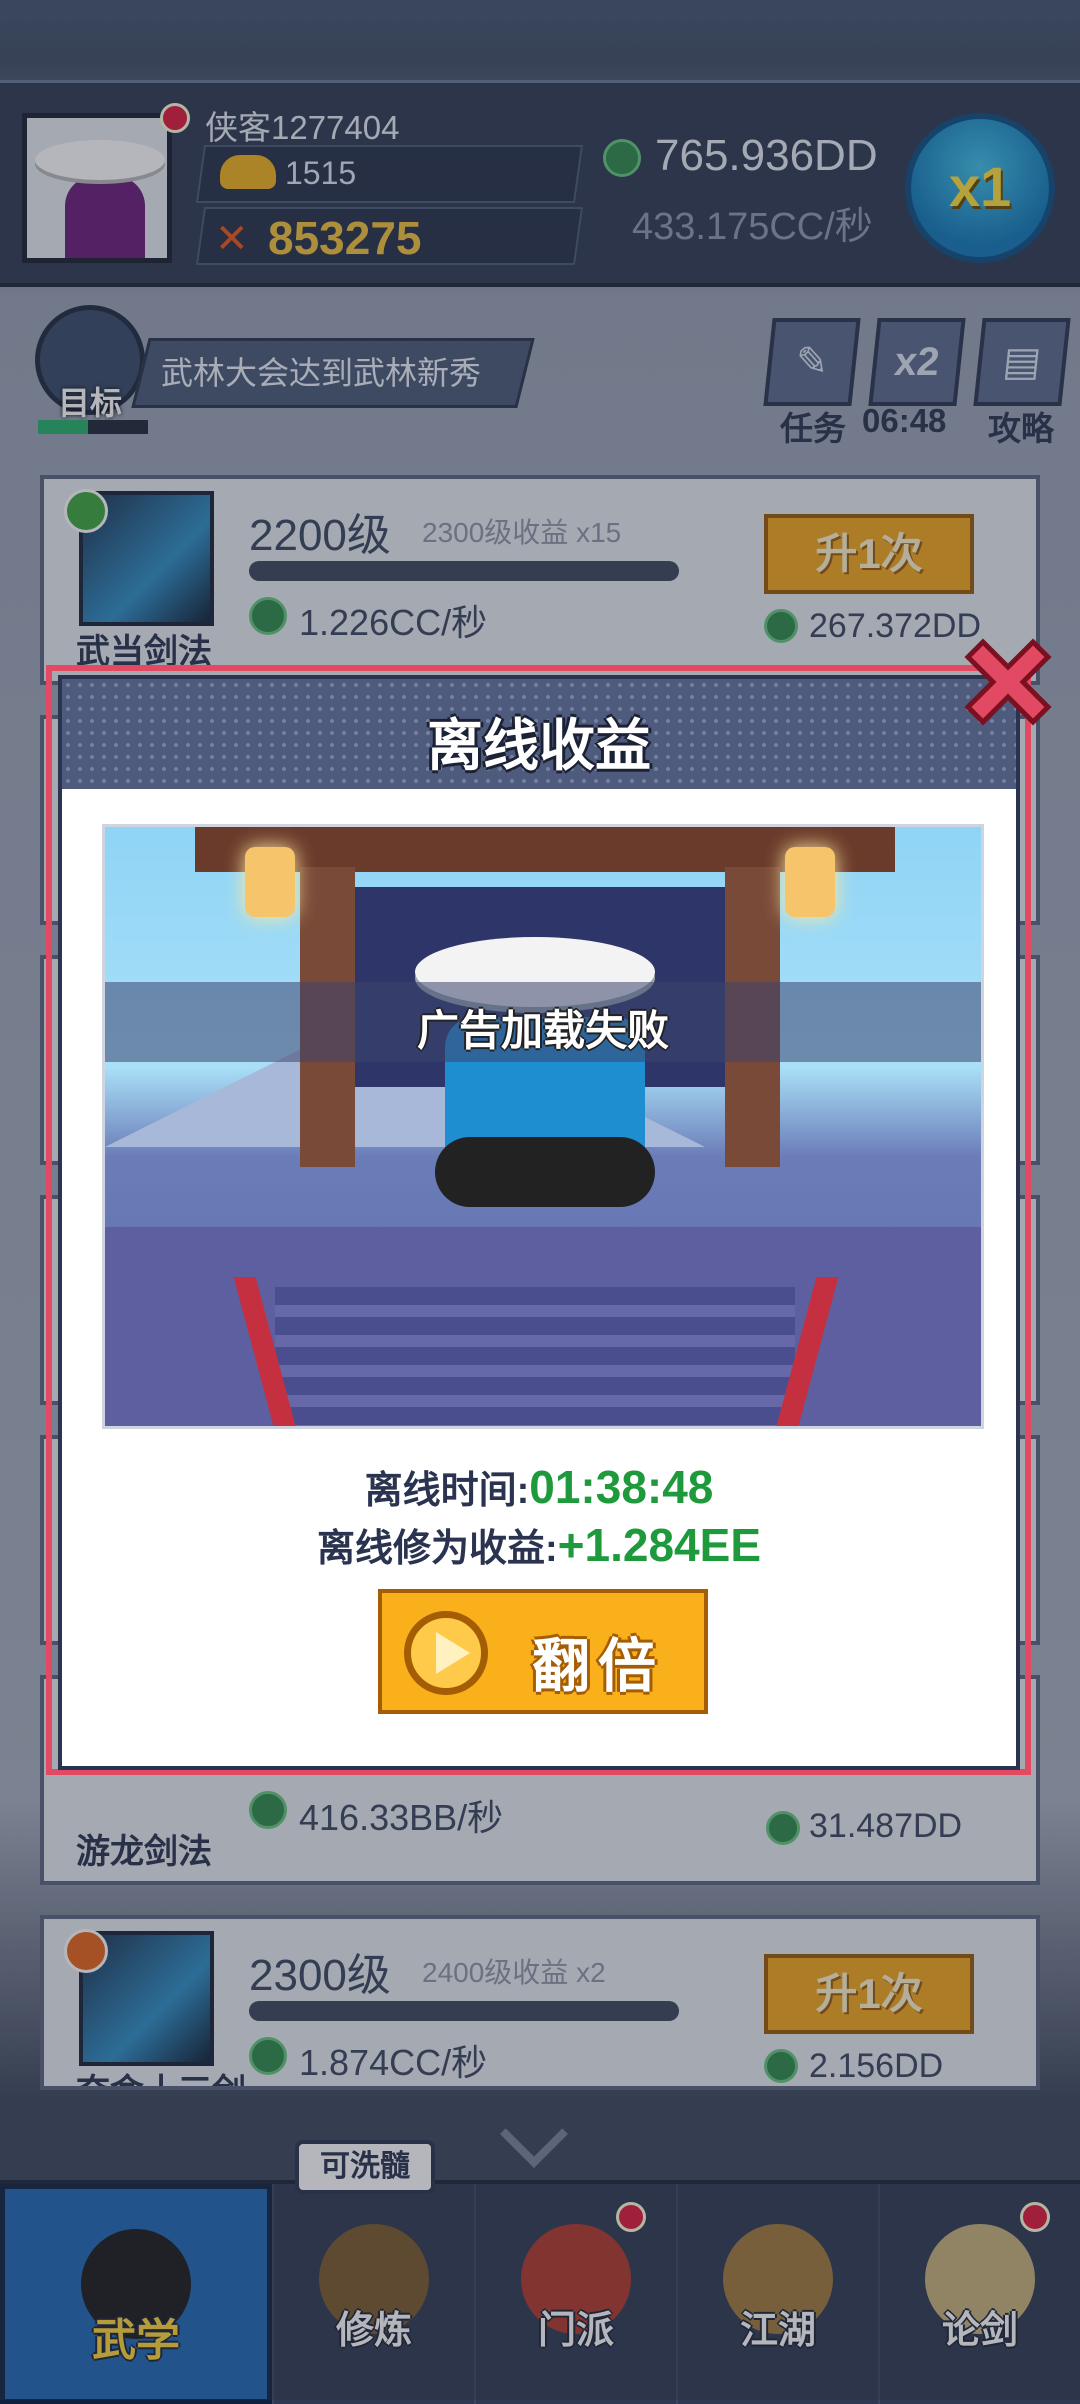 The image size is (1080, 2404). I want to click on offline-reward-value: +1.284EE, so click(659, 1545).